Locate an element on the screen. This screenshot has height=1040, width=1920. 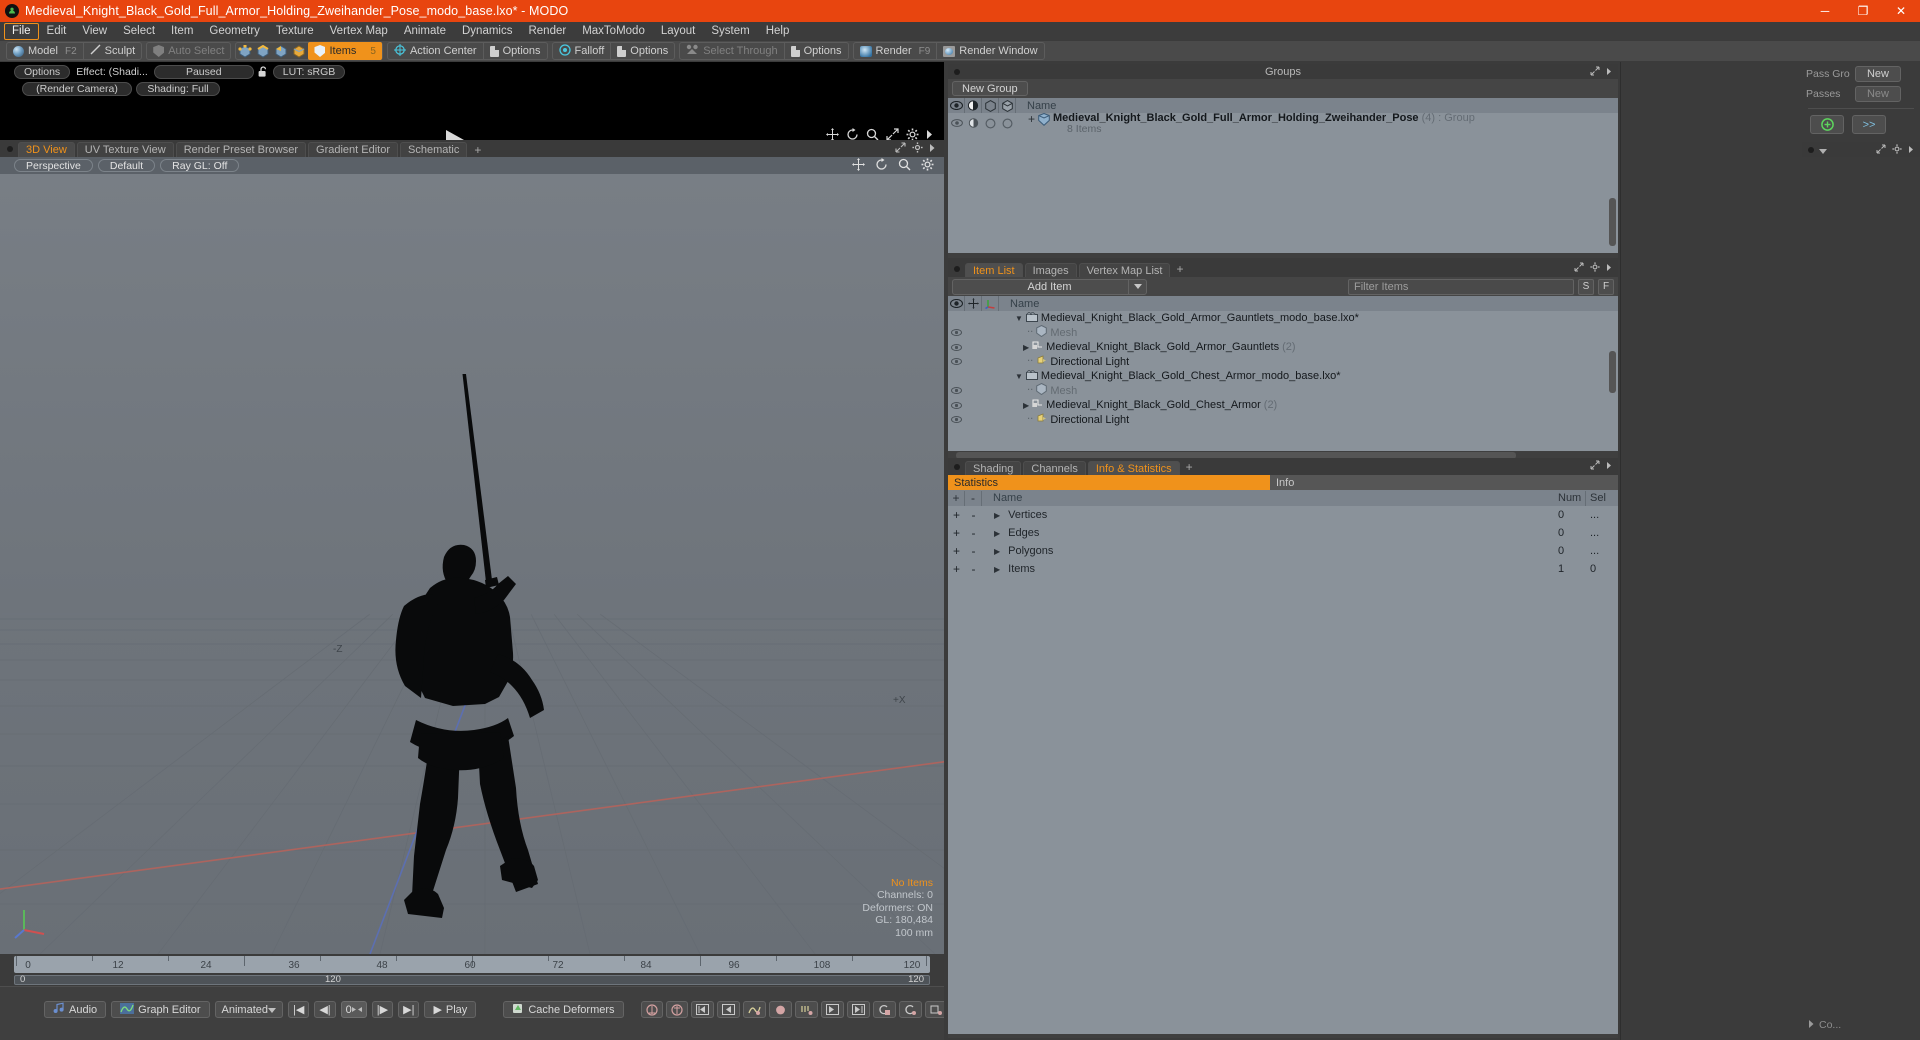
viewport-projection-button: Perspective is located at coordinates (53, 165).